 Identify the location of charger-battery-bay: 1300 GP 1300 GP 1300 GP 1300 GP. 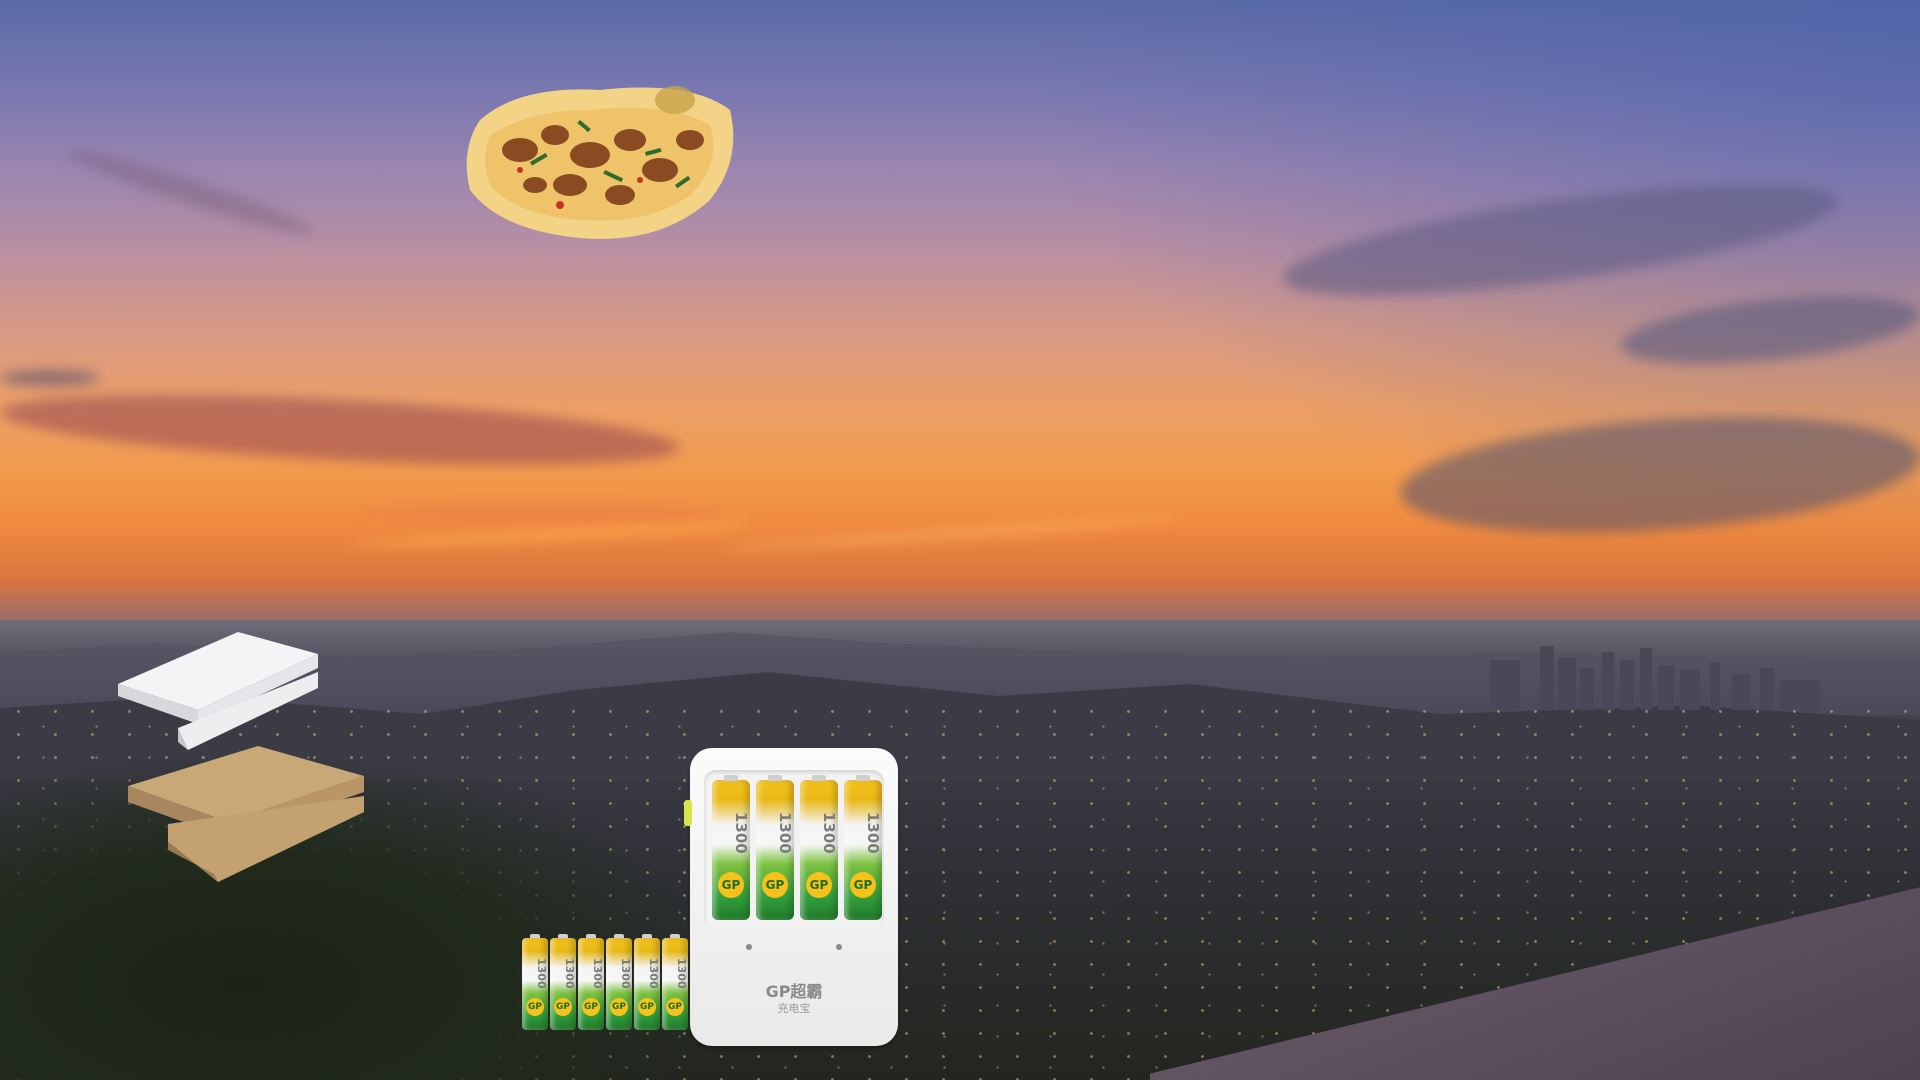
(794, 850).